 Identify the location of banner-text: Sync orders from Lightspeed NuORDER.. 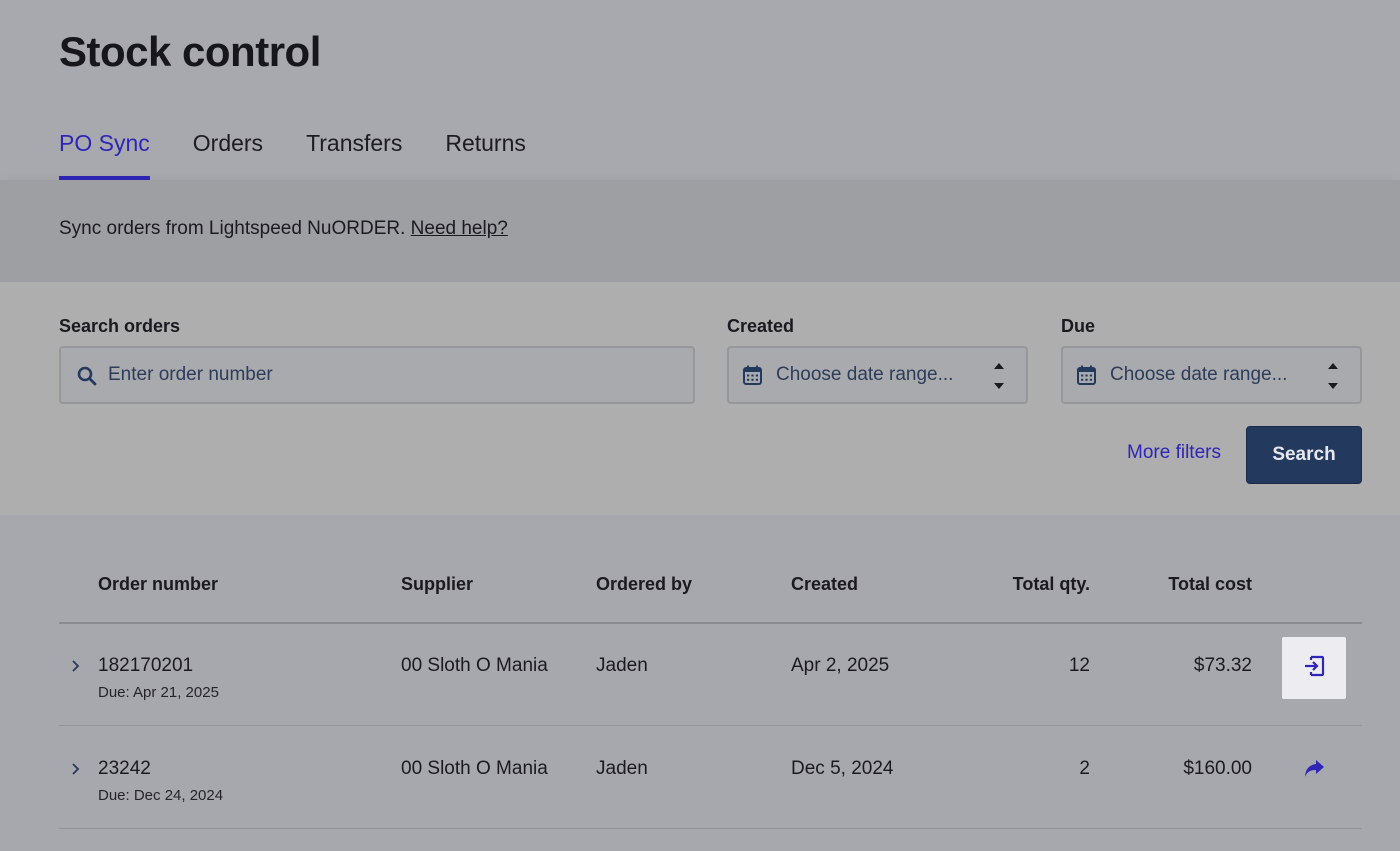
(232, 228).